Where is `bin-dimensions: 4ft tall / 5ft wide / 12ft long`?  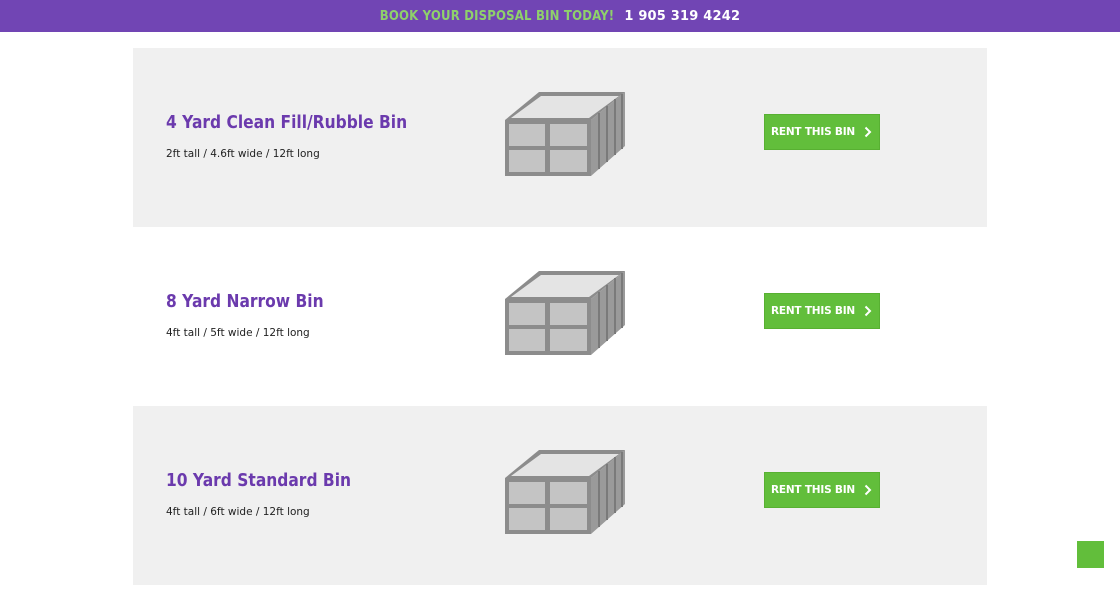 bin-dimensions: 4ft tall / 5ft wide / 12ft long is located at coordinates (238, 333).